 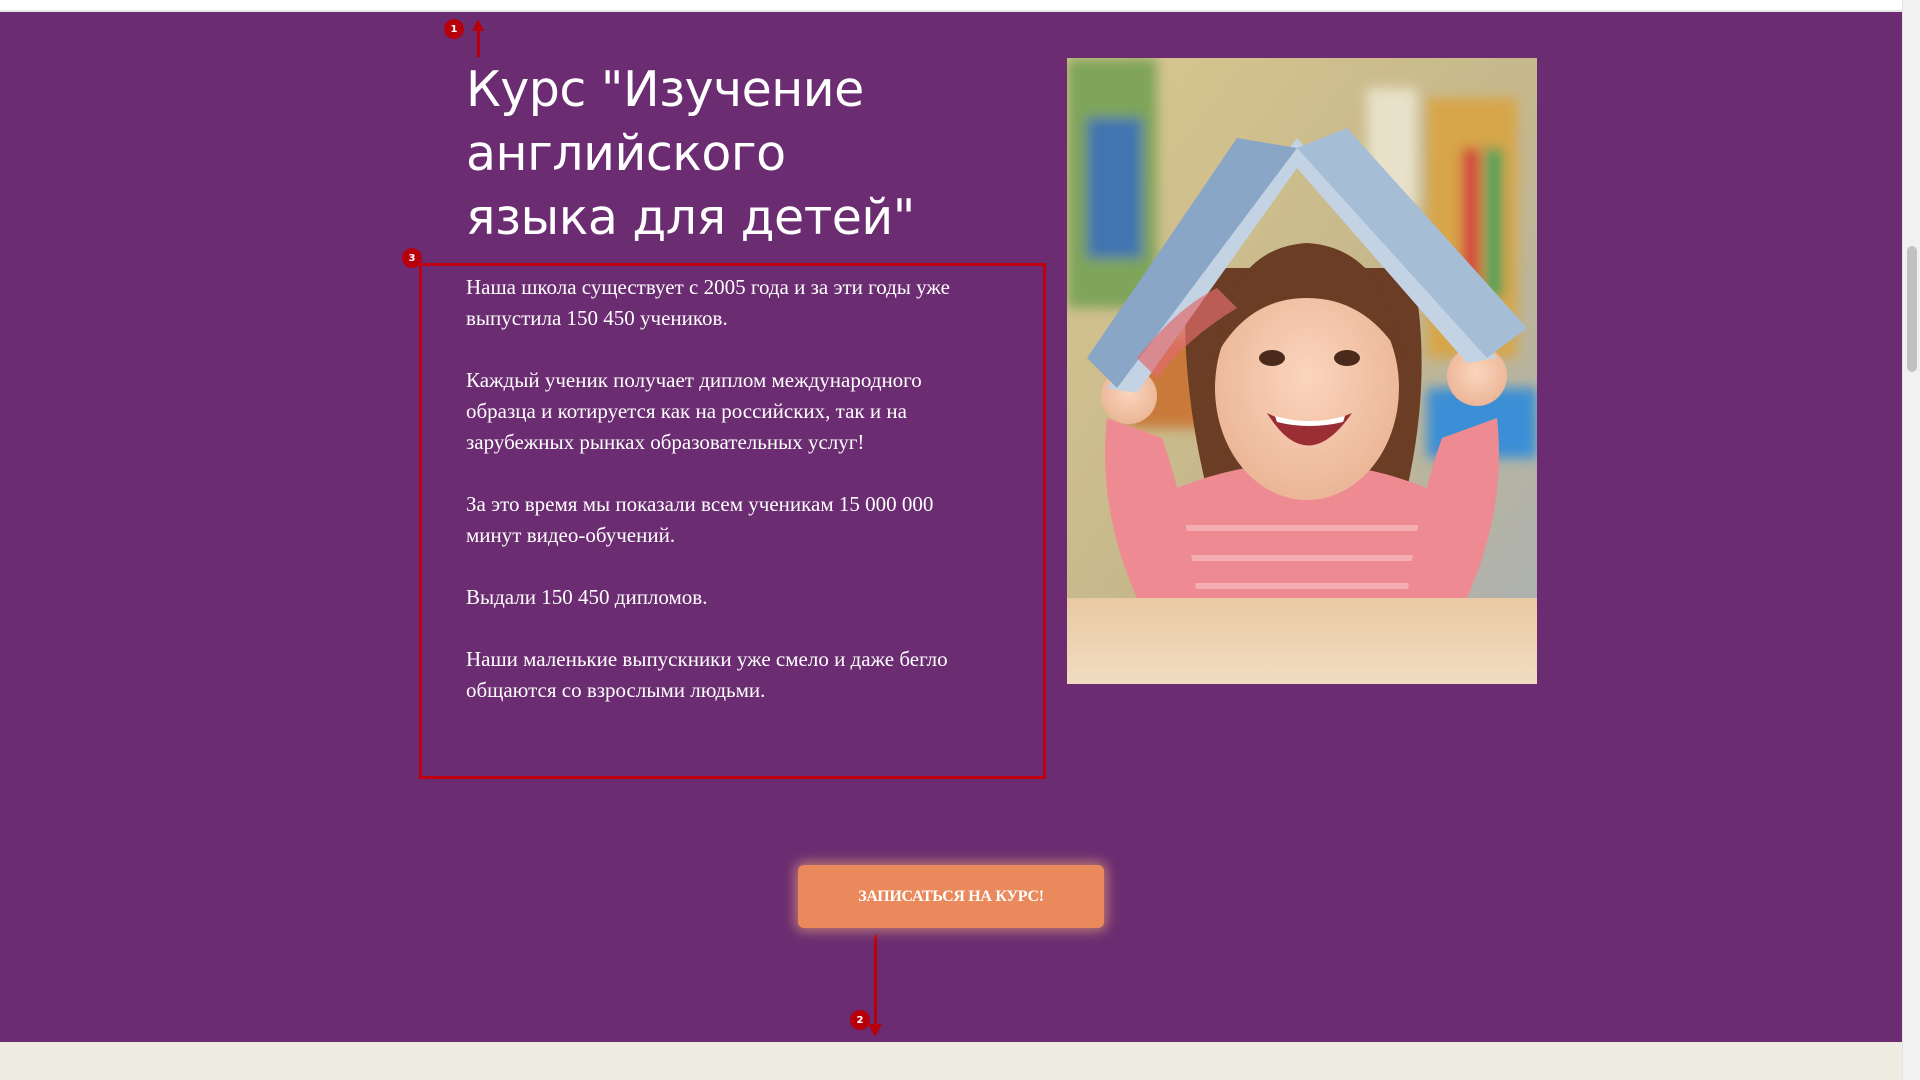 What do you see at coordinates (1911, 540) in the screenshot?
I see `vertical-scrollbar` at bounding box center [1911, 540].